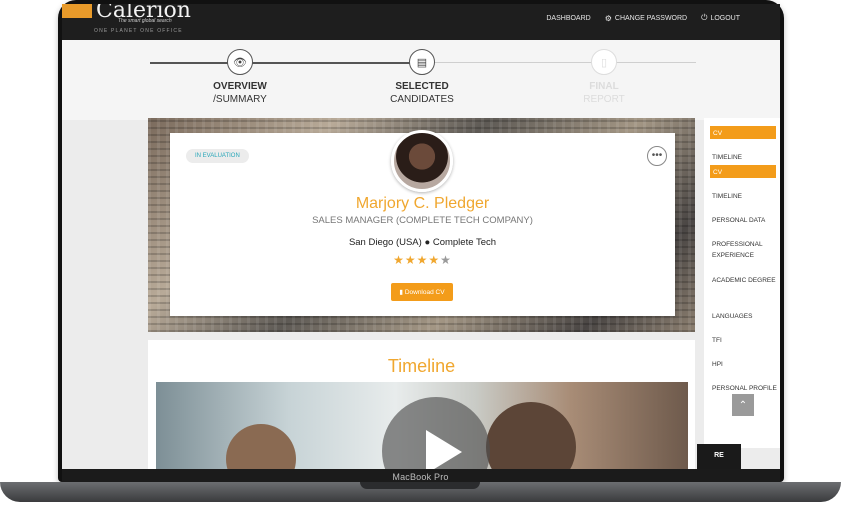 This screenshot has width=841, height=511. I want to click on stepper-track-active, so click(286, 63).